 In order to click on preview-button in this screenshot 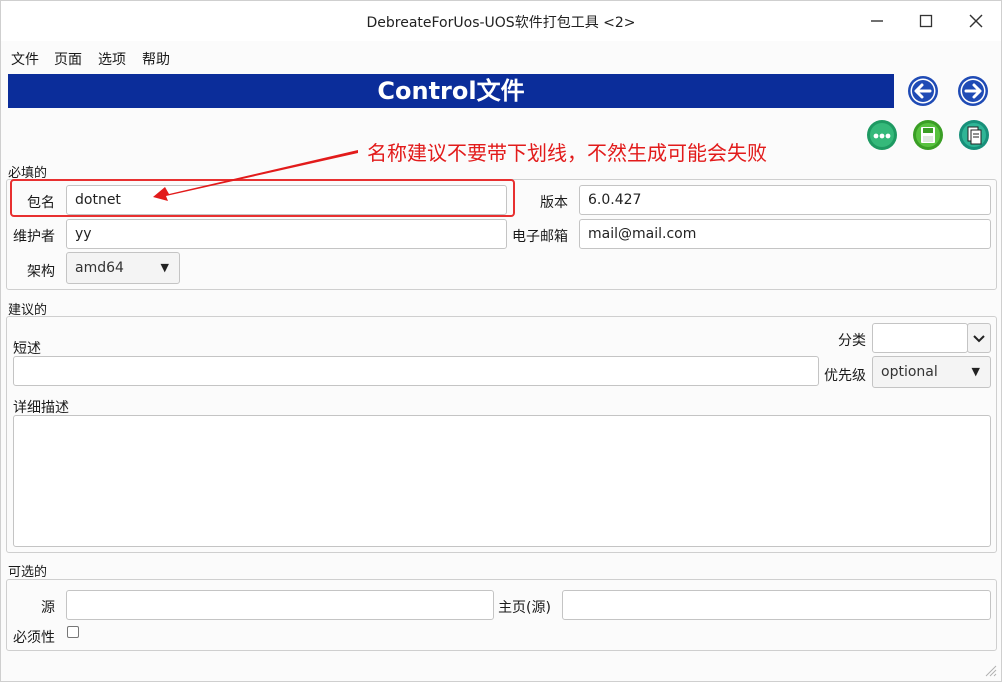, I will do `click(974, 135)`.